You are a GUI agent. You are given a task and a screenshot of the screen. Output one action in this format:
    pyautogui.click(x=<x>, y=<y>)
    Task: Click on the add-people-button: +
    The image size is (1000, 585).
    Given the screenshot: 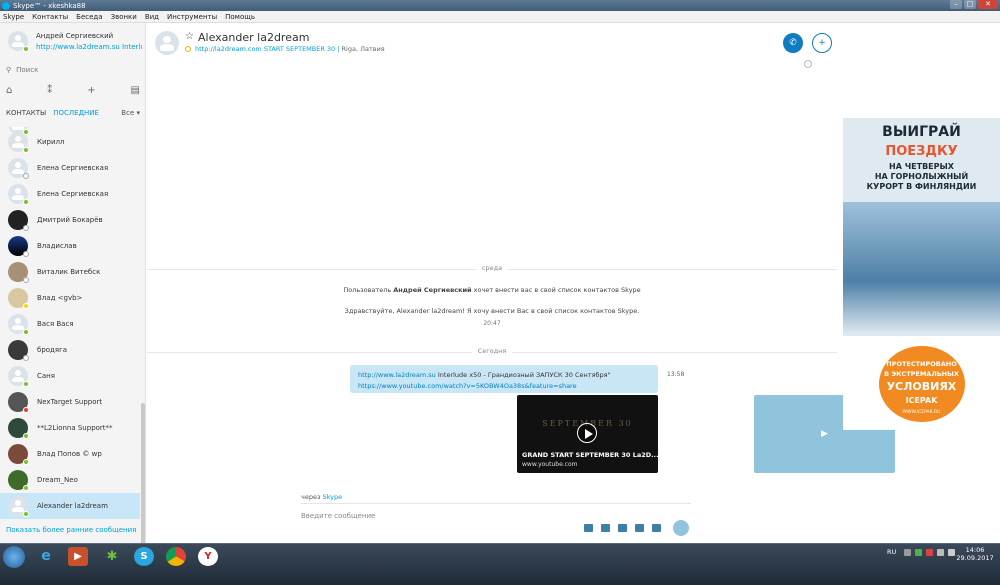 What is the action you would take?
    pyautogui.click(x=822, y=43)
    